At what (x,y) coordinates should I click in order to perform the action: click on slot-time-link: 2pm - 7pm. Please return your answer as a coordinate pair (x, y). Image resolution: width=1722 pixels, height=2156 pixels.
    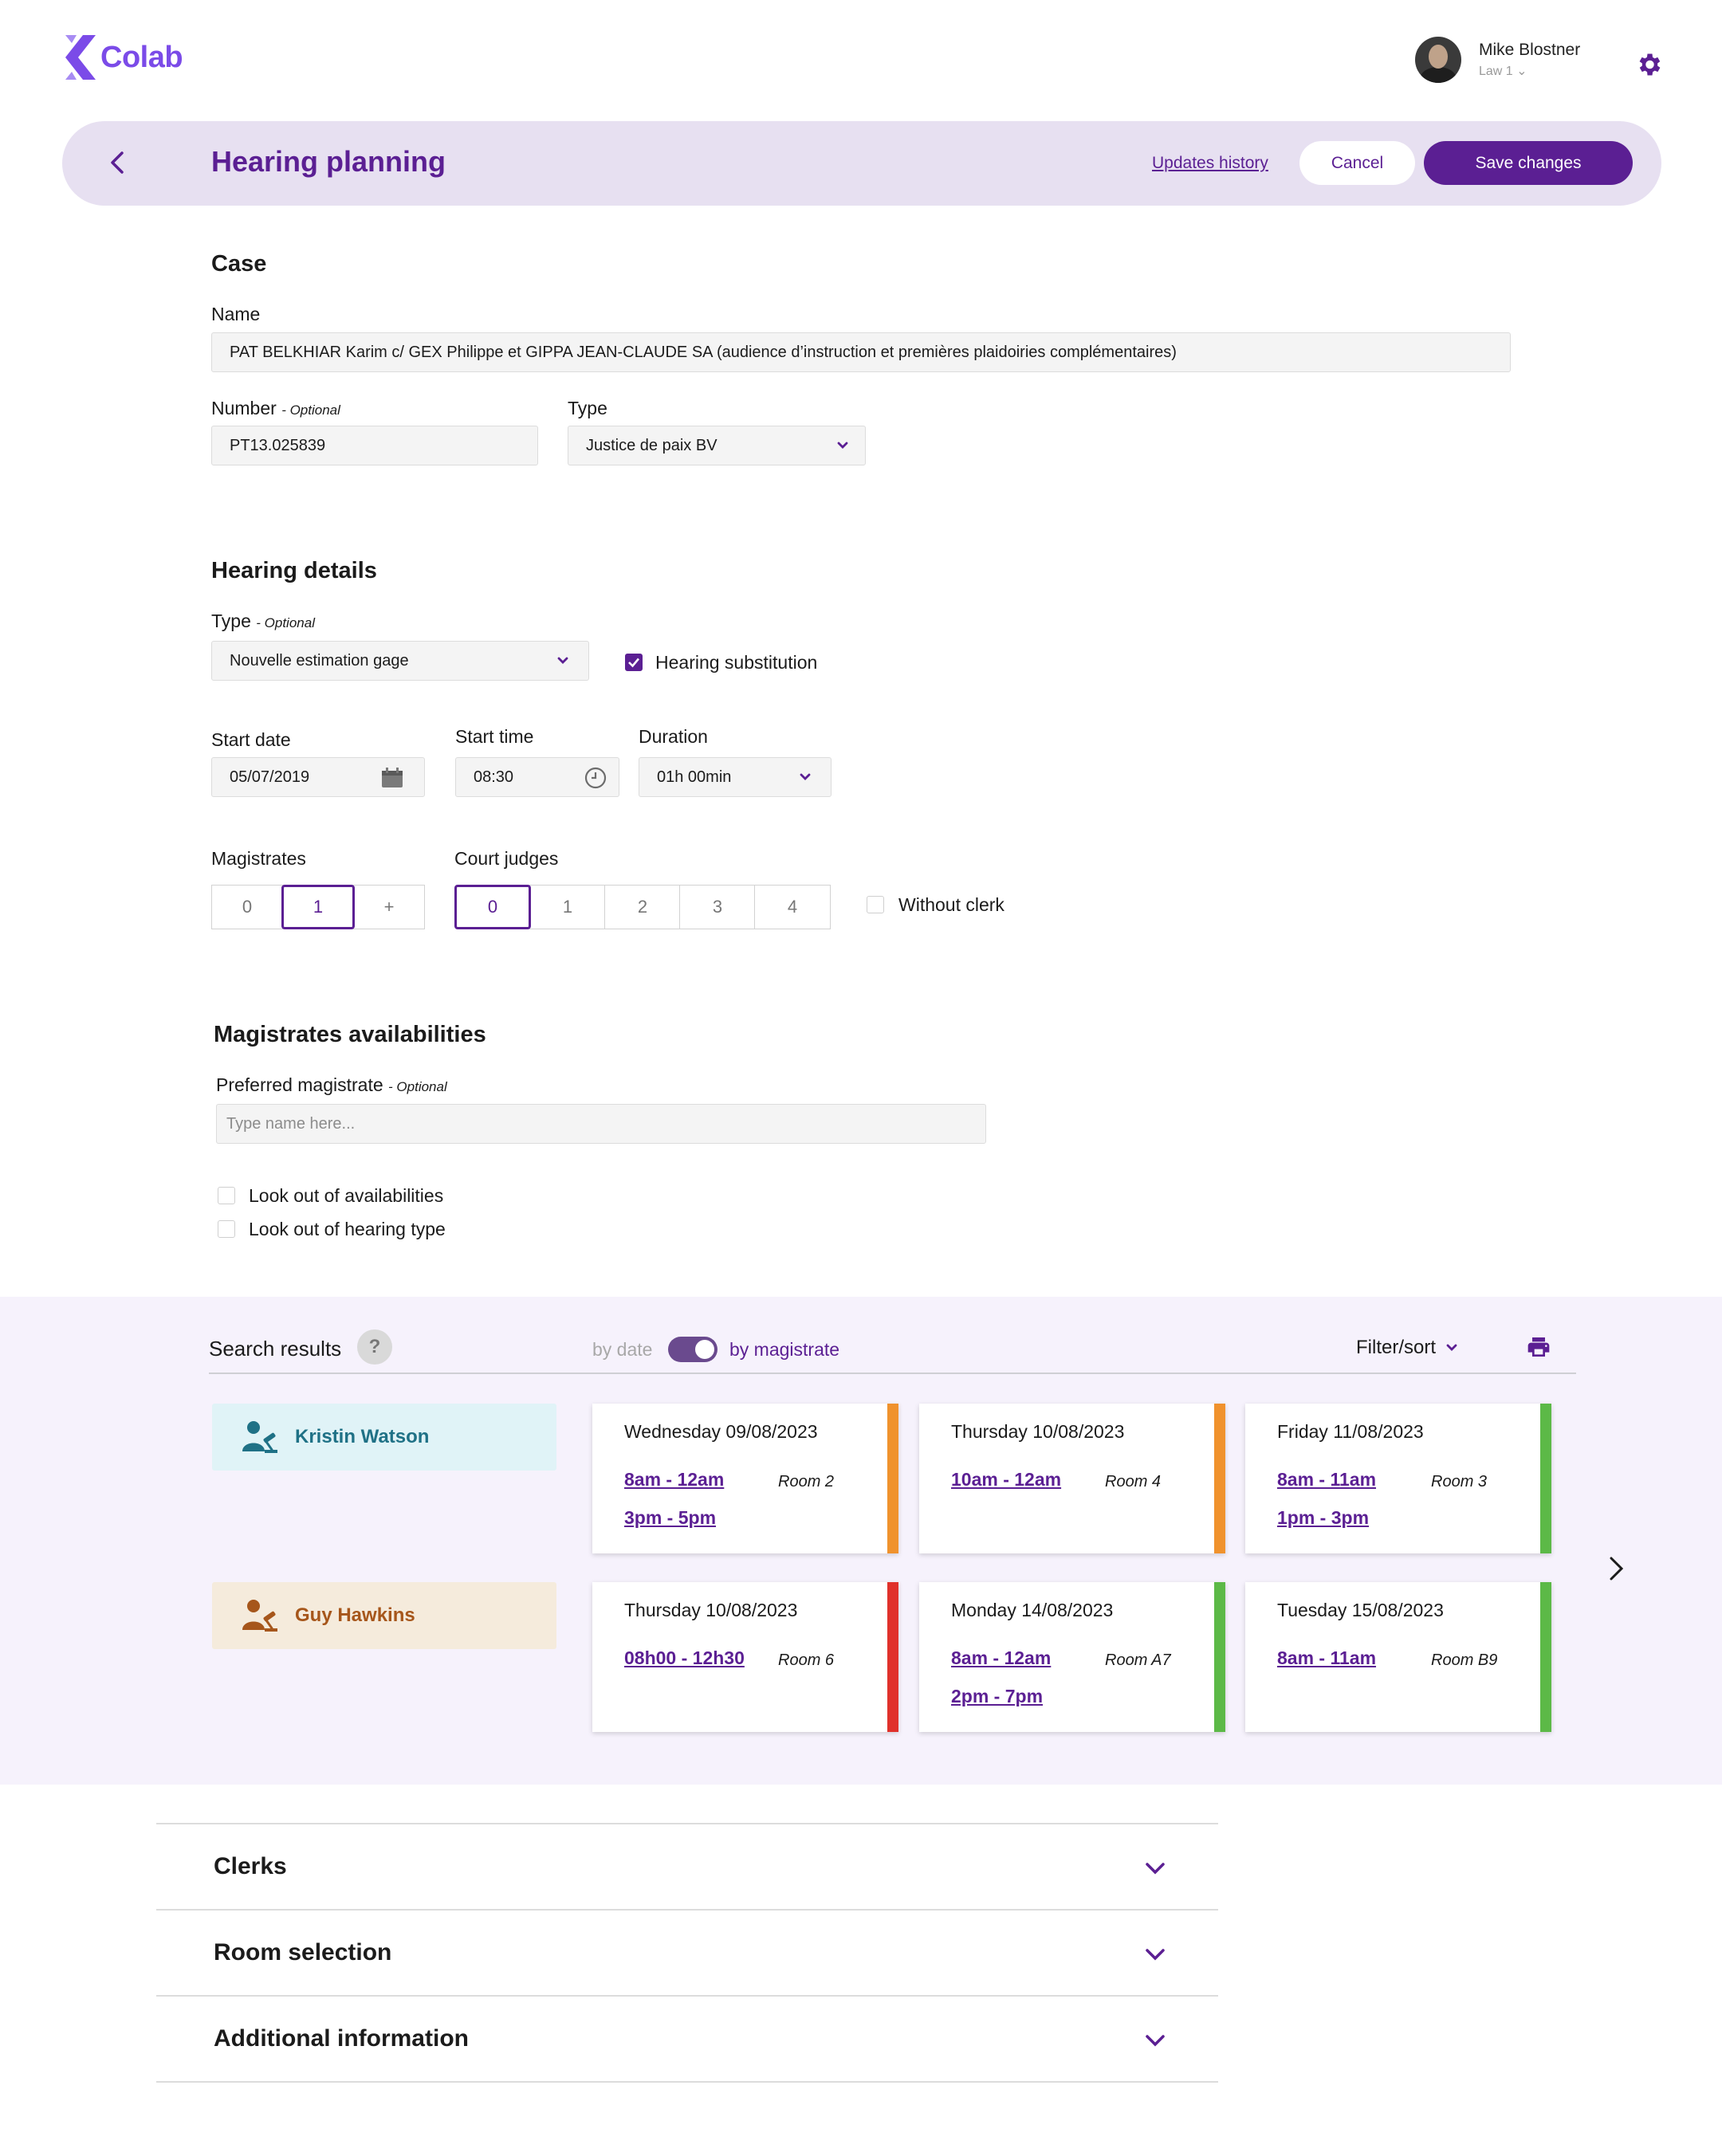
    Looking at the image, I should click on (997, 1696).